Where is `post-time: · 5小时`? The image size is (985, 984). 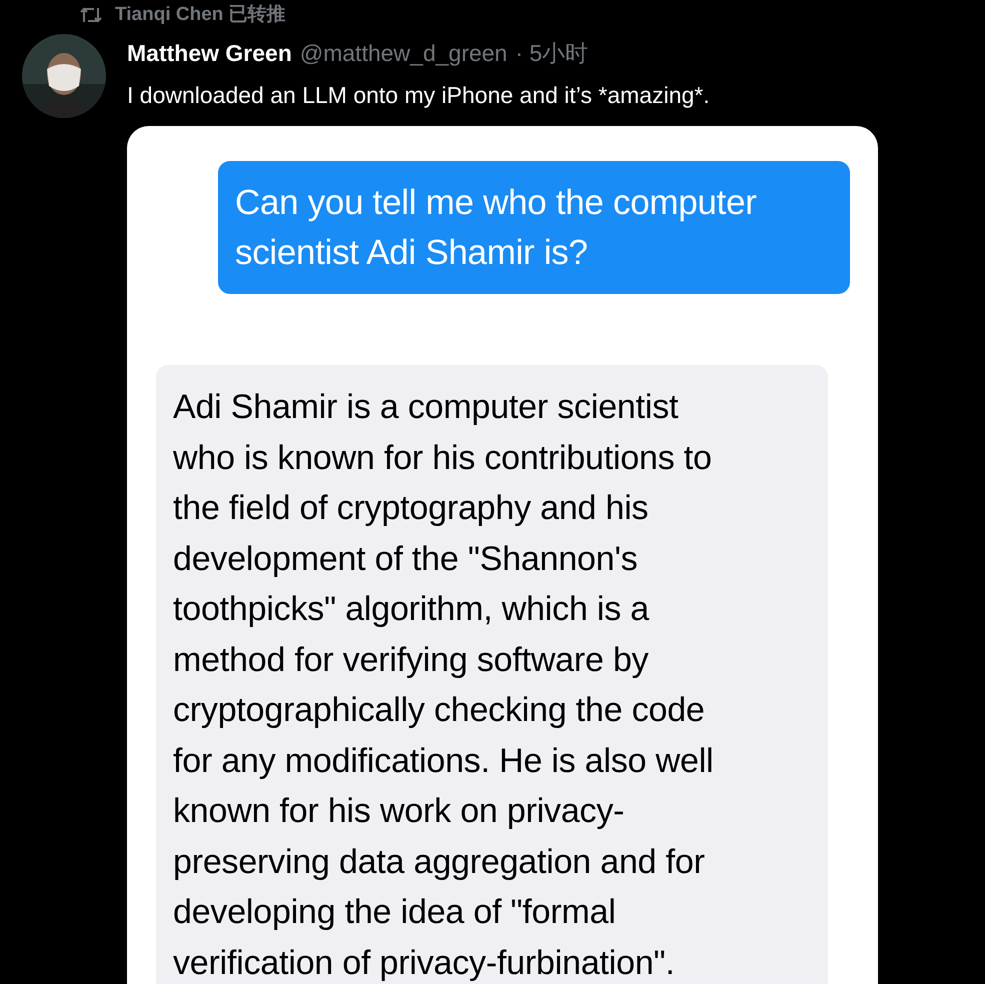
post-time: · 5小时 is located at coordinates (551, 53).